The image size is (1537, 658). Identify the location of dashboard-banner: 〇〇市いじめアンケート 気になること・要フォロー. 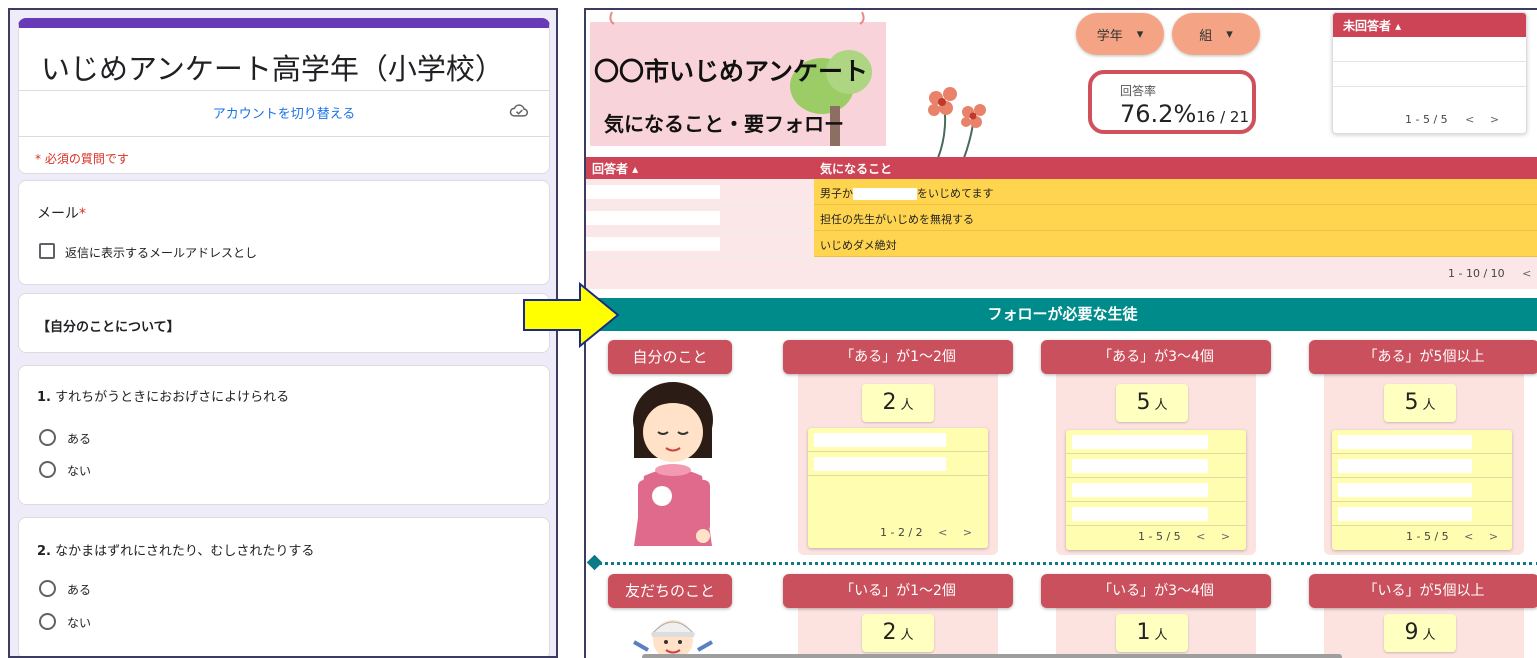
(738, 84).